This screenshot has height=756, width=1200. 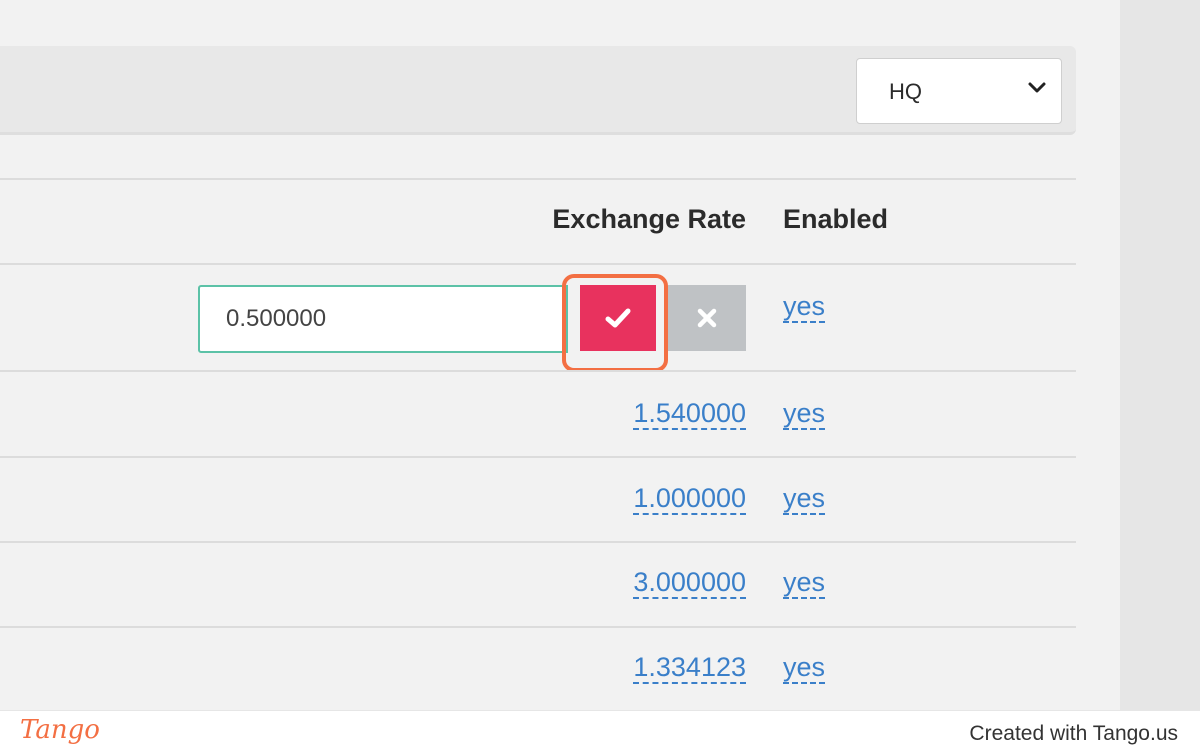 I want to click on footer: Tango Created with Tango.us, so click(x=600, y=733).